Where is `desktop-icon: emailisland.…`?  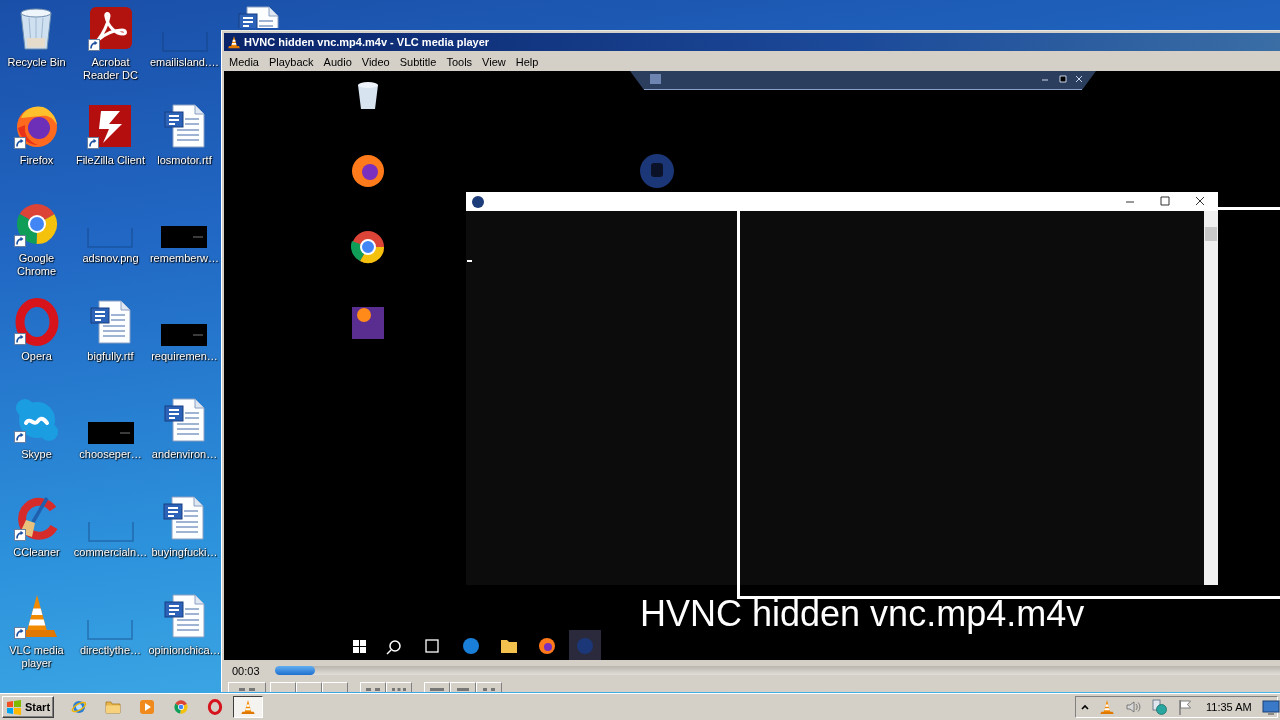
desktop-icon: emailisland.… is located at coordinates (184, 36).